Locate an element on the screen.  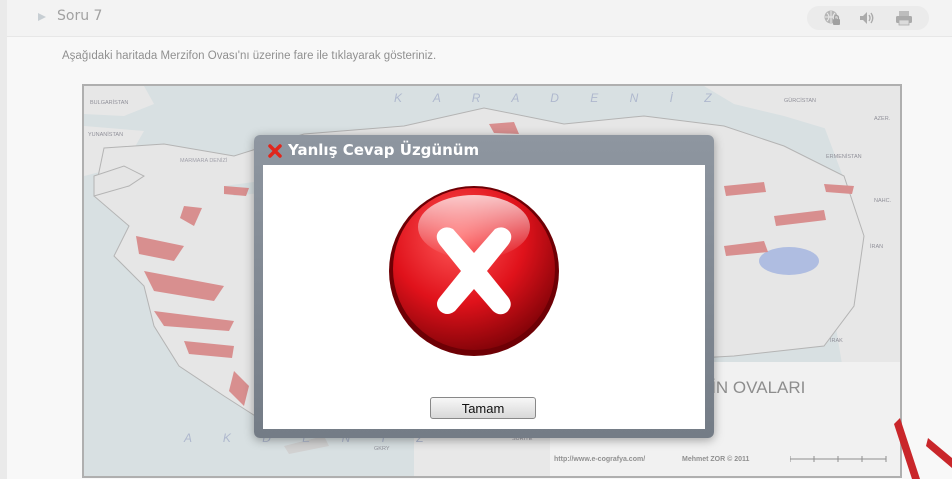
wrong-answer-image is located at coordinates (474, 270).